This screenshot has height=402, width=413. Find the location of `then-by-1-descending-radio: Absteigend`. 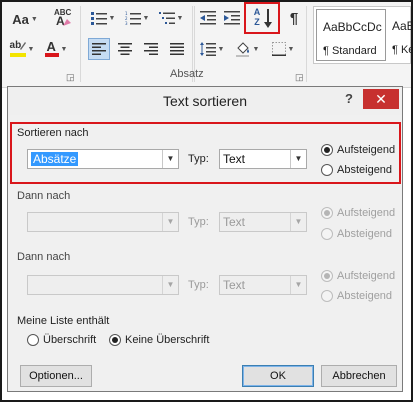

then-by-1-descending-radio: Absteigend is located at coordinates (356, 234).